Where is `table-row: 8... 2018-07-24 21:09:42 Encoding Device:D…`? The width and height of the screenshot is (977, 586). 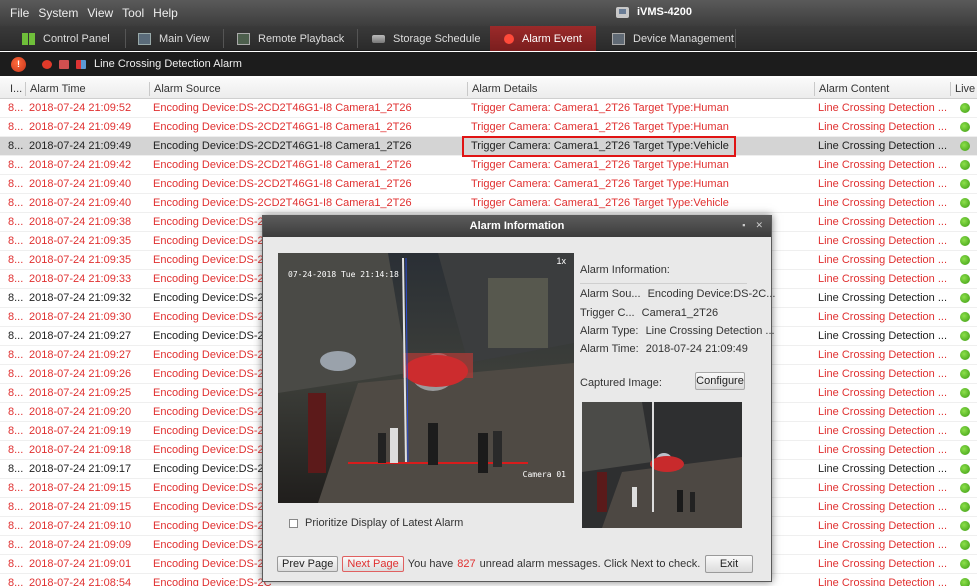
table-row: 8... 2018-07-24 21:09:42 Encoding Device:D… is located at coordinates (488, 165).